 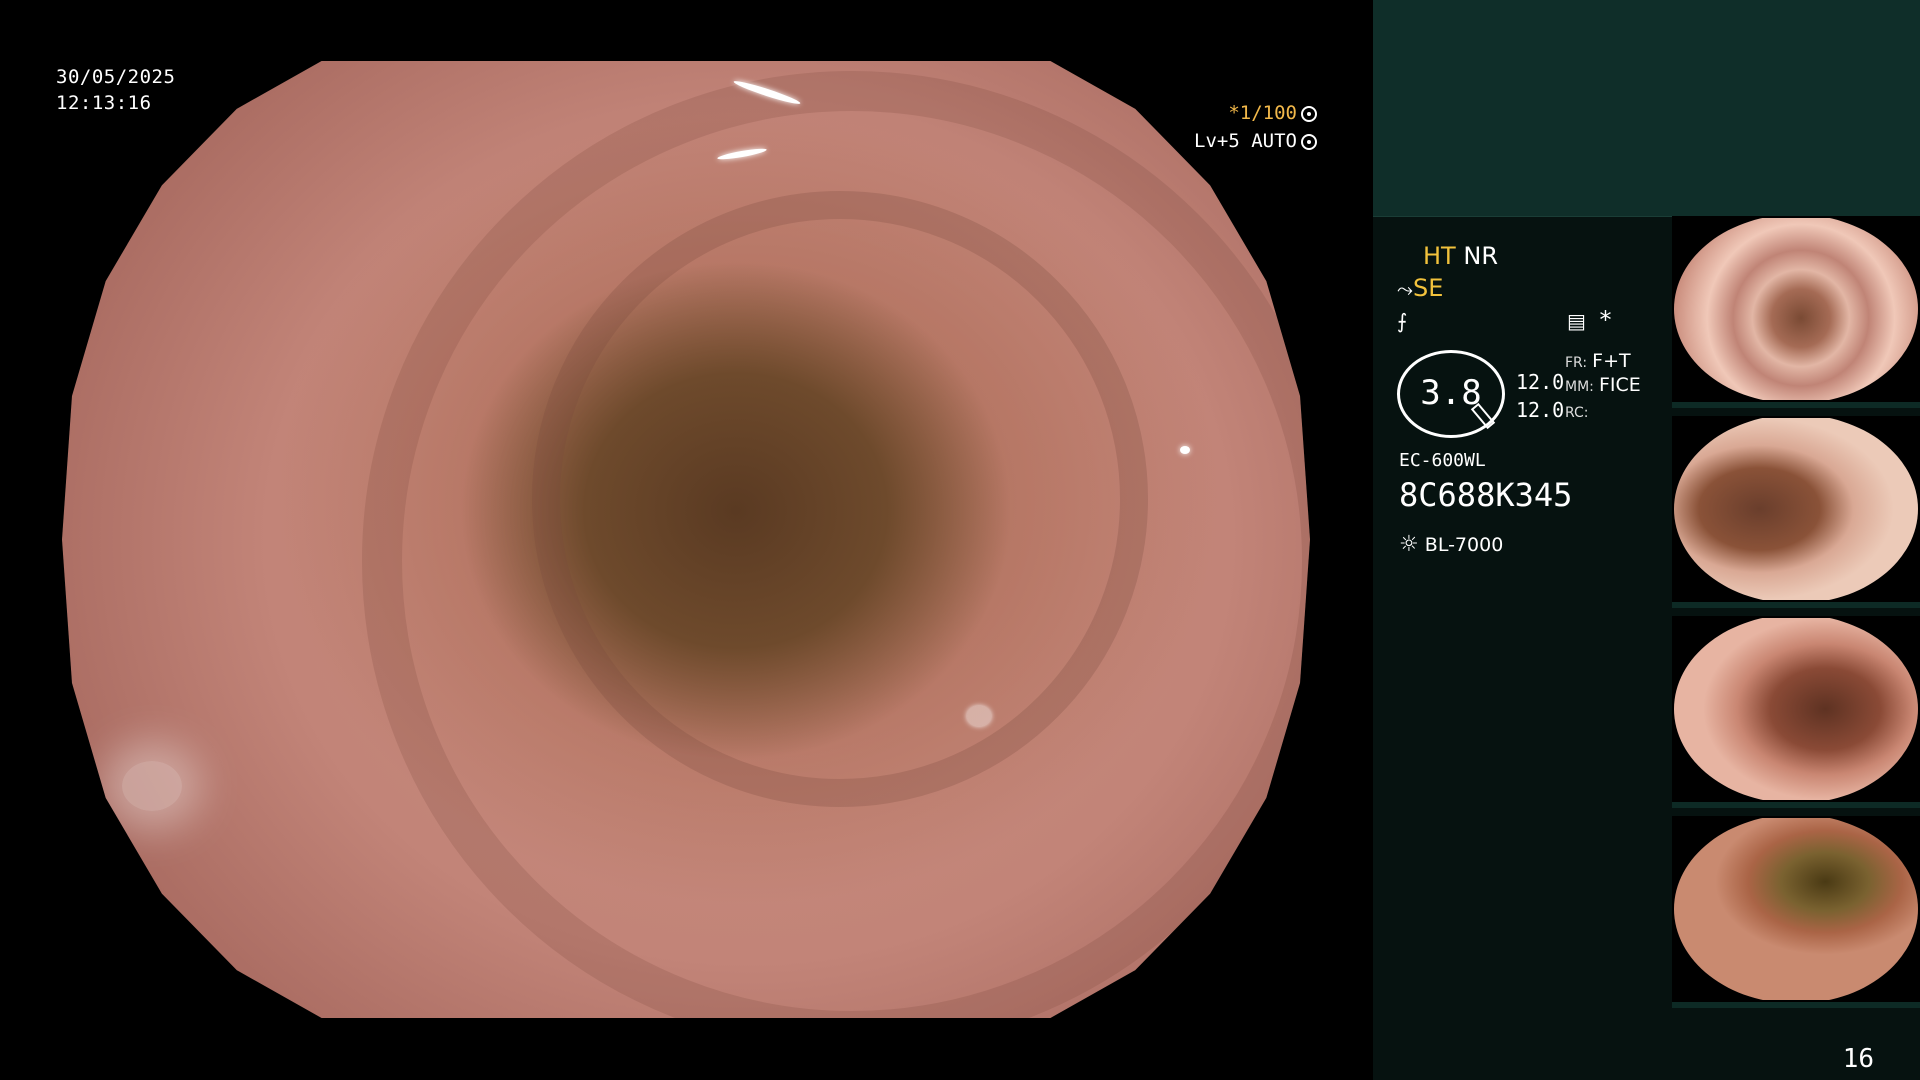 I want to click on shutter-icon, so click(x=1309, y=114).